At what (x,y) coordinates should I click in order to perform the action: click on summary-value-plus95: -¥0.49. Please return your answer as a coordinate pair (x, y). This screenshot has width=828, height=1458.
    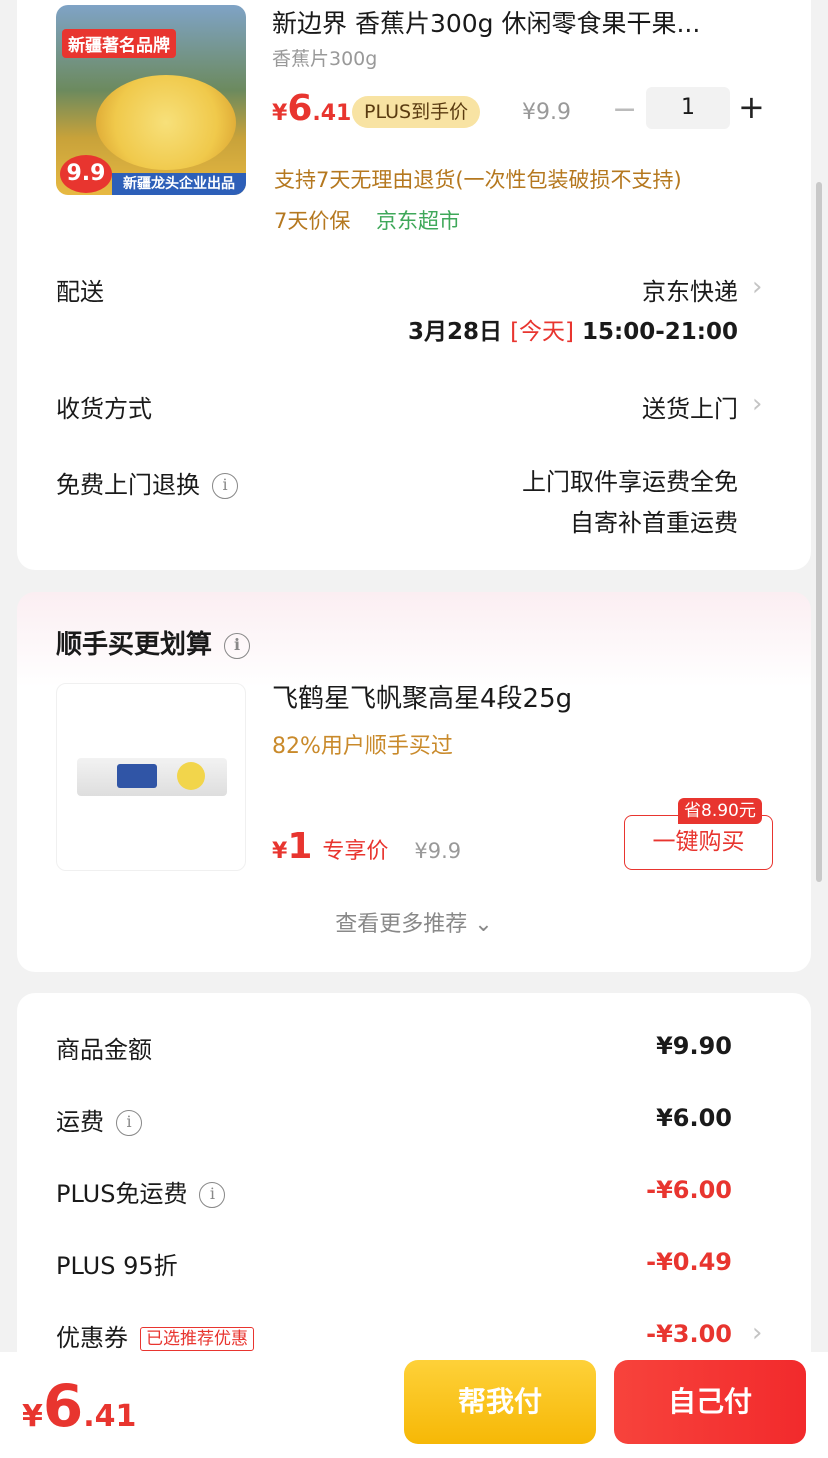
    Looking at the image, I should click on (689, 1262).